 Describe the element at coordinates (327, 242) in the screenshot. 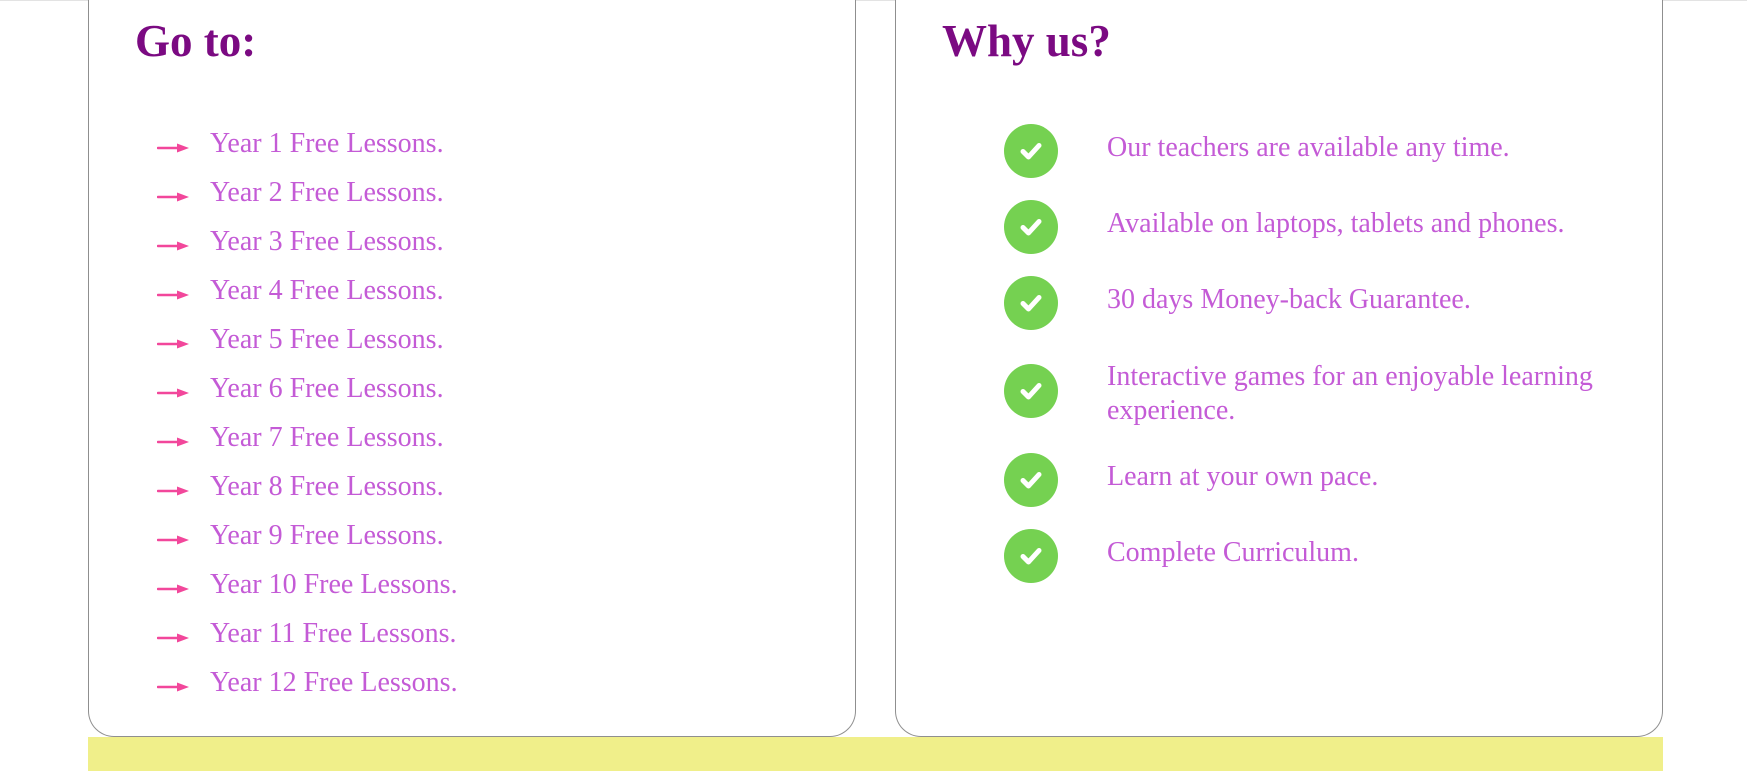

I see `lesson-link: Year 3 Free Lessons.` at that location.